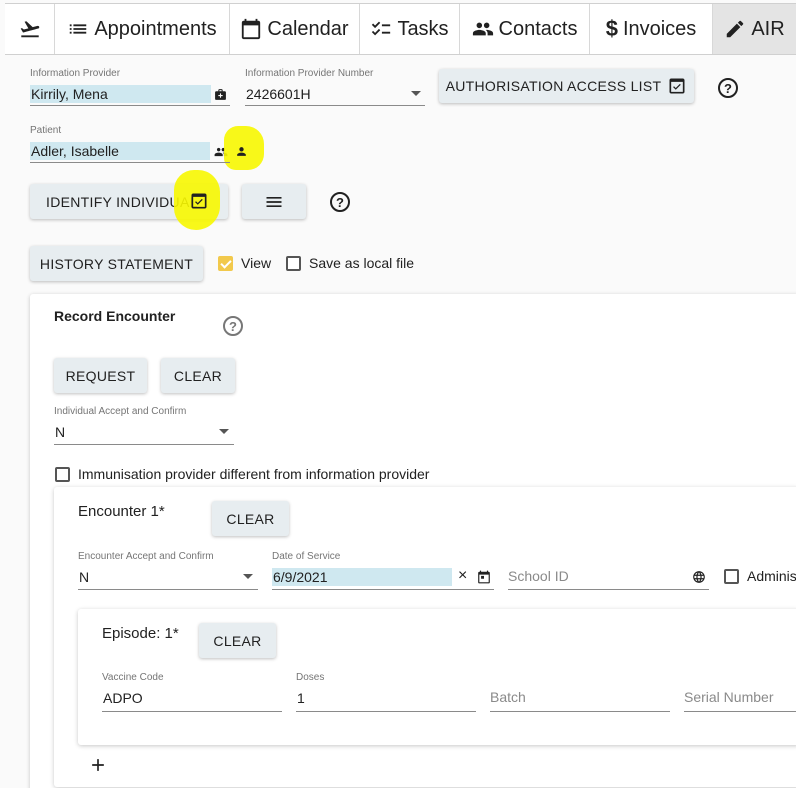  I want to click on vaccine-code-label: Vaccine Code, so click(133, 677).